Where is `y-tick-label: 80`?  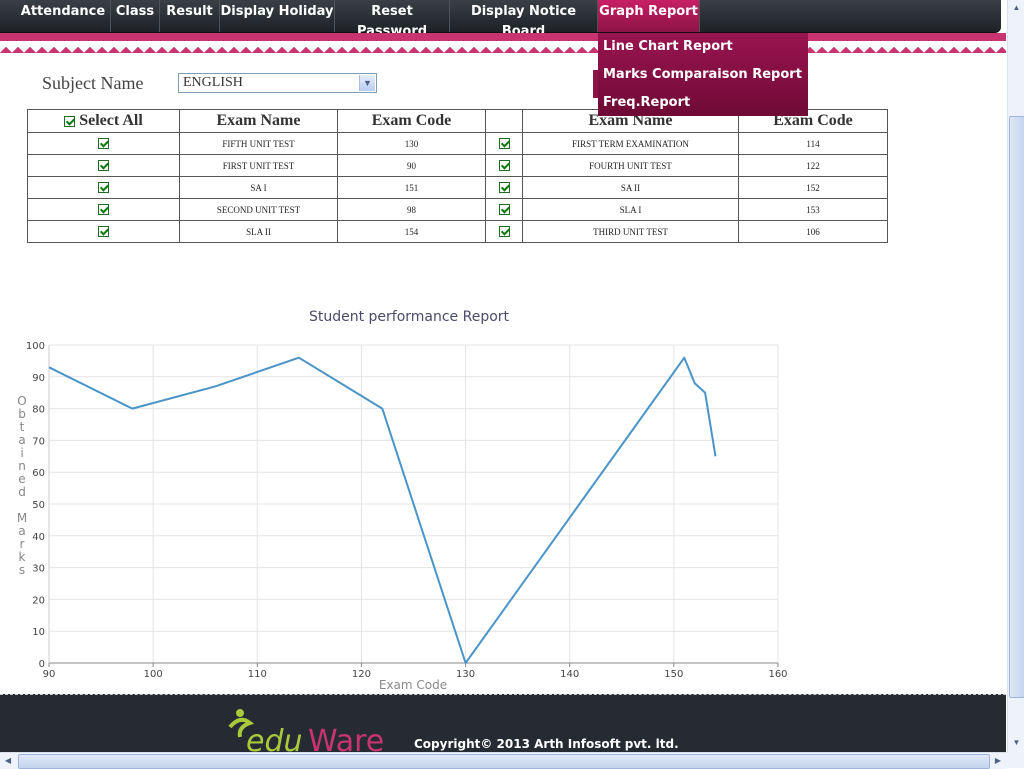 y-tick-label: 80 is located at coordinates (38, 410).